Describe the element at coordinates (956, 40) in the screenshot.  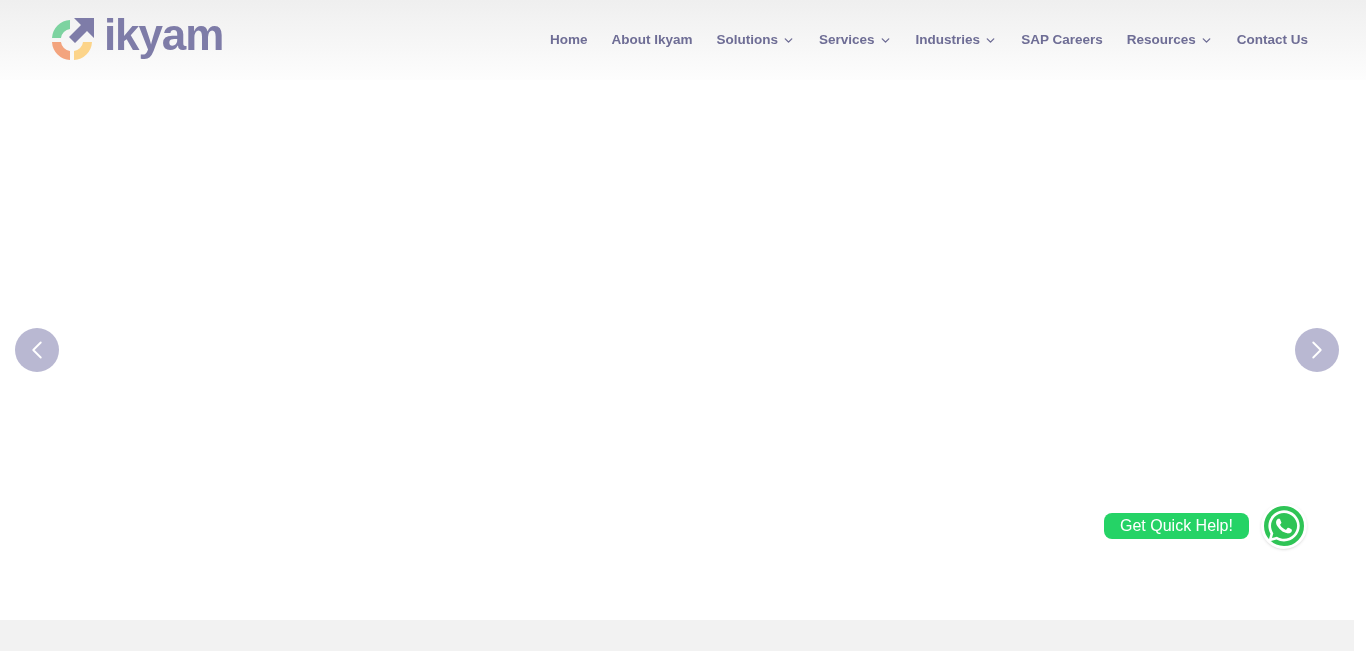
I see `nav-link: Industries` at that location.